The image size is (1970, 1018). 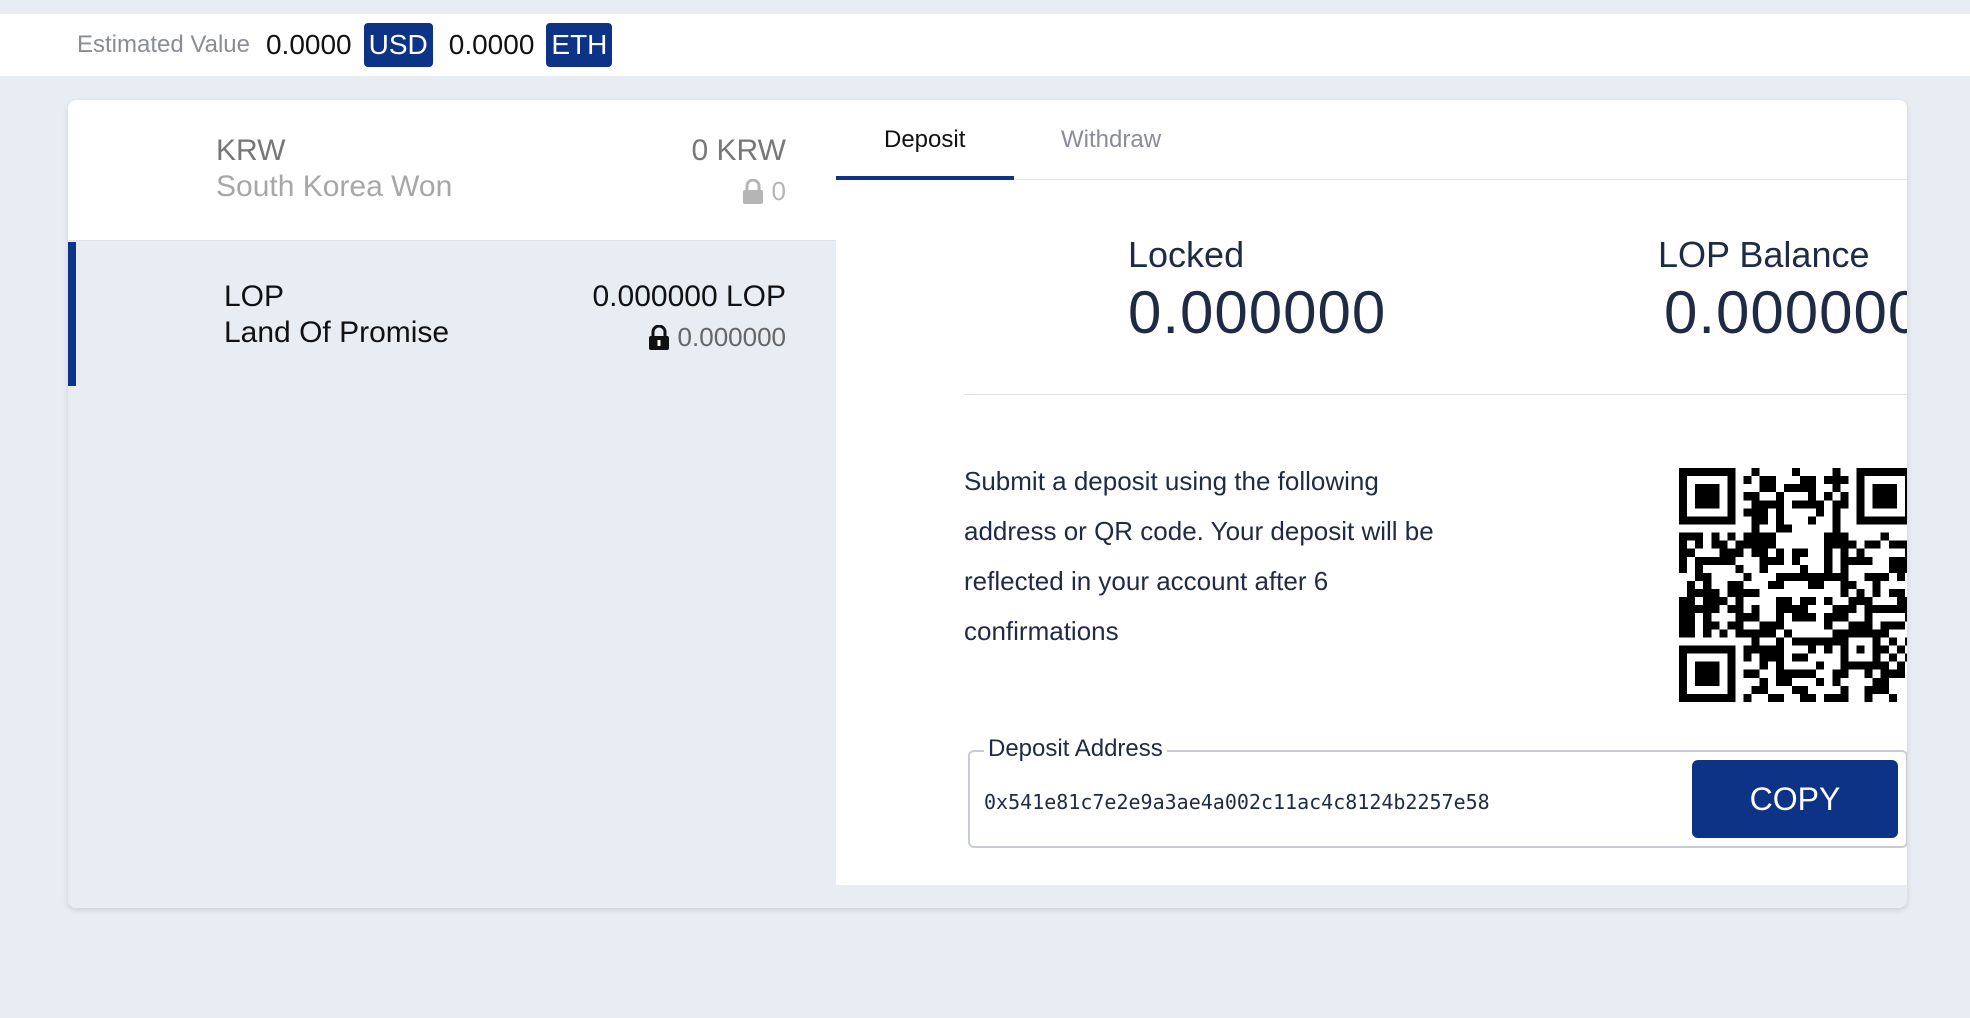 I want to click on asset-locked-value: 0.000000, so click(x=731, y=337).